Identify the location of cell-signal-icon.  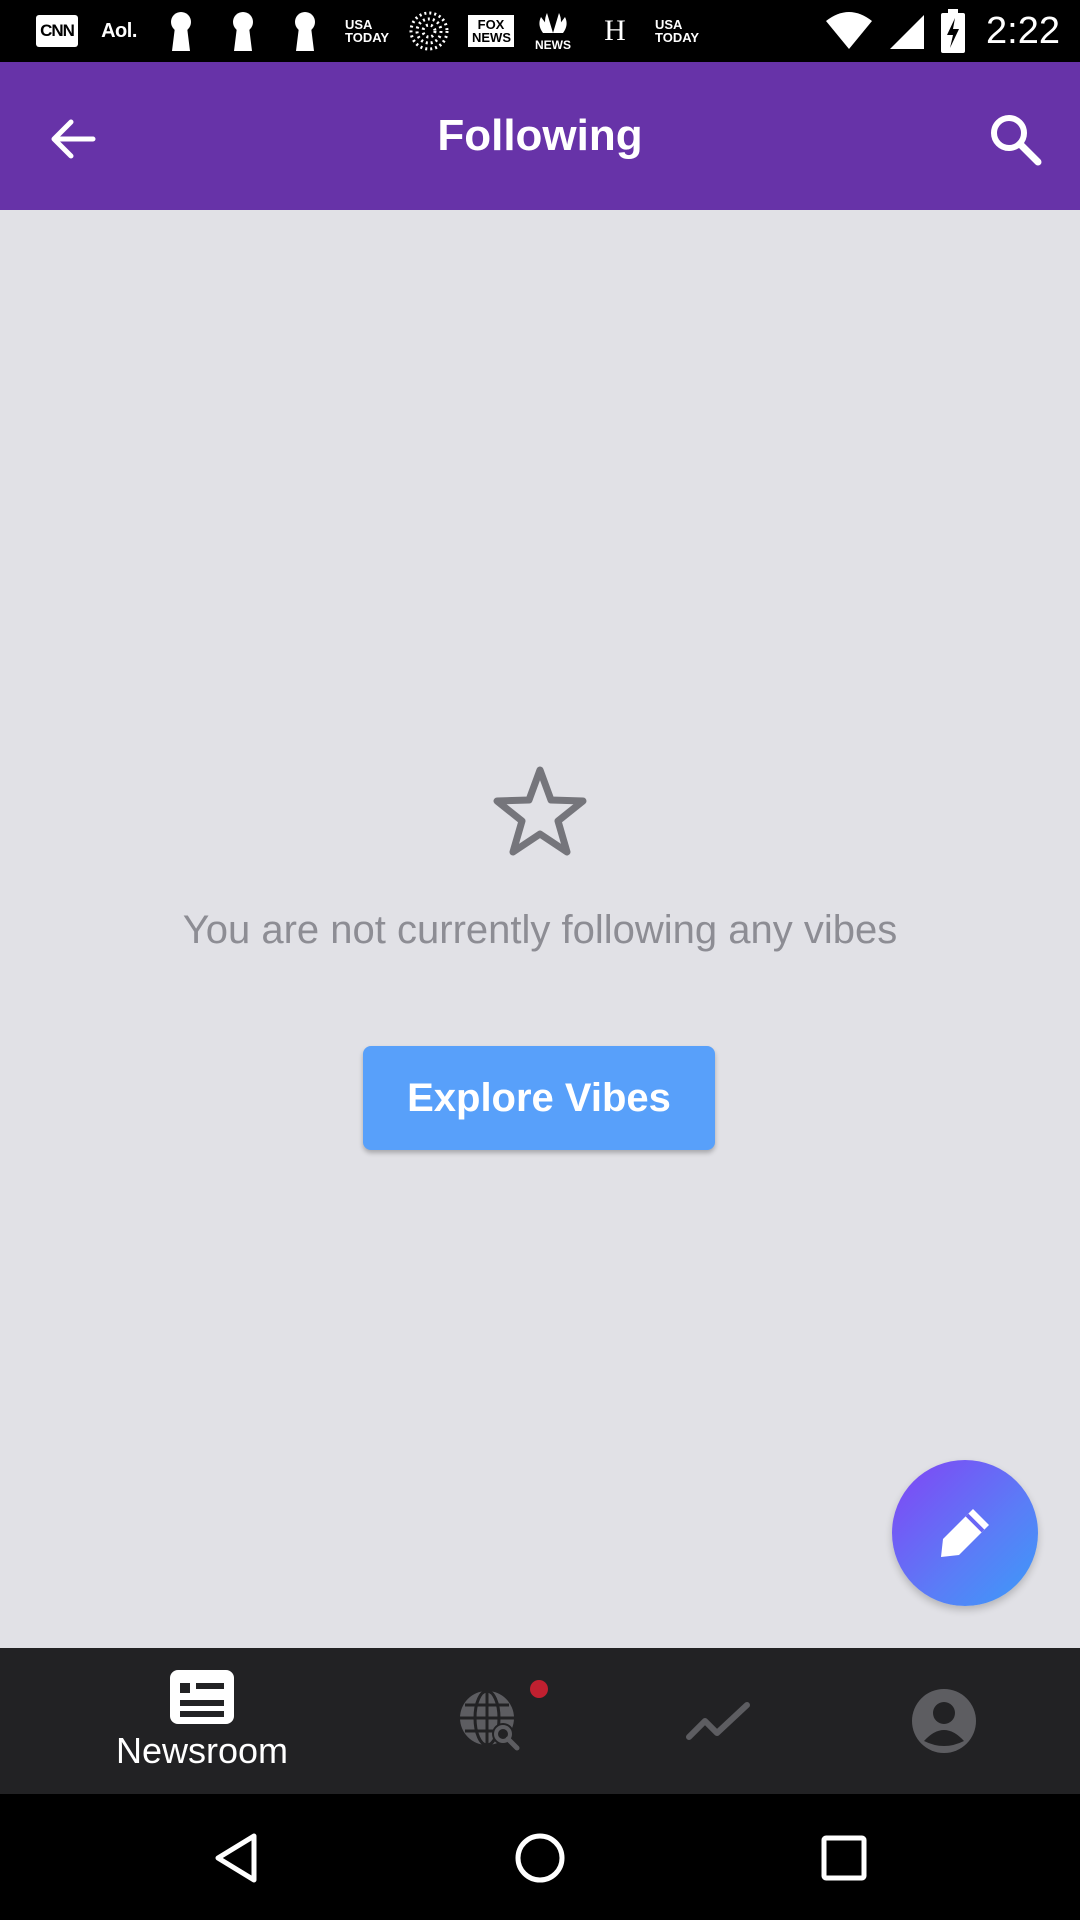
(907, 32).